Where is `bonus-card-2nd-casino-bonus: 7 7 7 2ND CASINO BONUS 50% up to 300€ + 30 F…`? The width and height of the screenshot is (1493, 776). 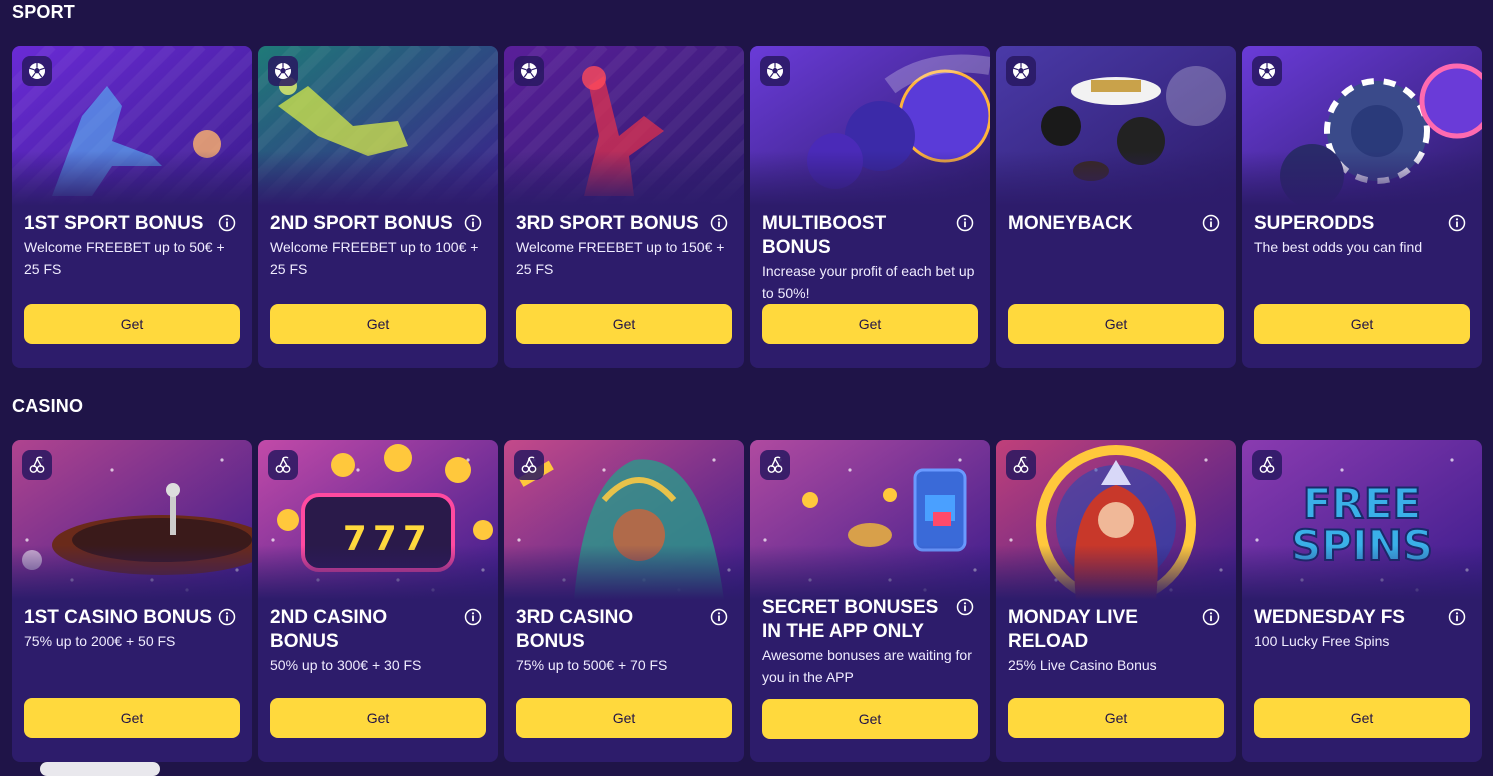 bonus-card-2nd-casino-bonus: 7 7 7 2ND CASINO BONUS 50% up to 300€ + 30 F… is located at coordinates (378, 601).